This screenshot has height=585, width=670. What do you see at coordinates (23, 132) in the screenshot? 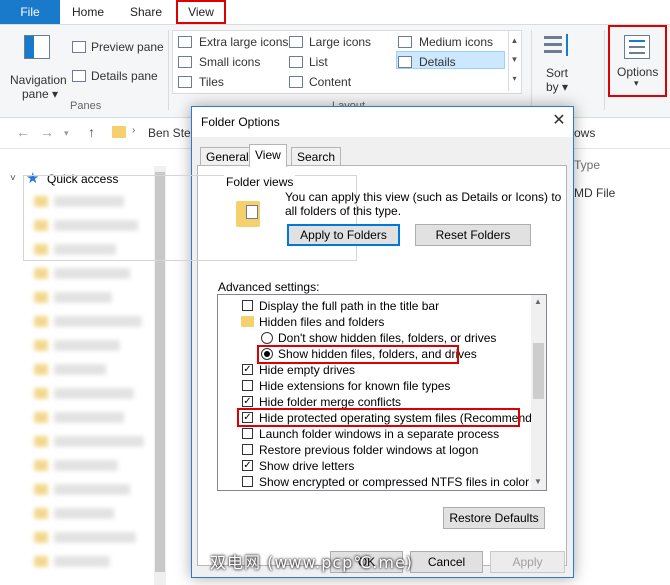
I see `back-icon: ←` at bounding box center [23, 132].